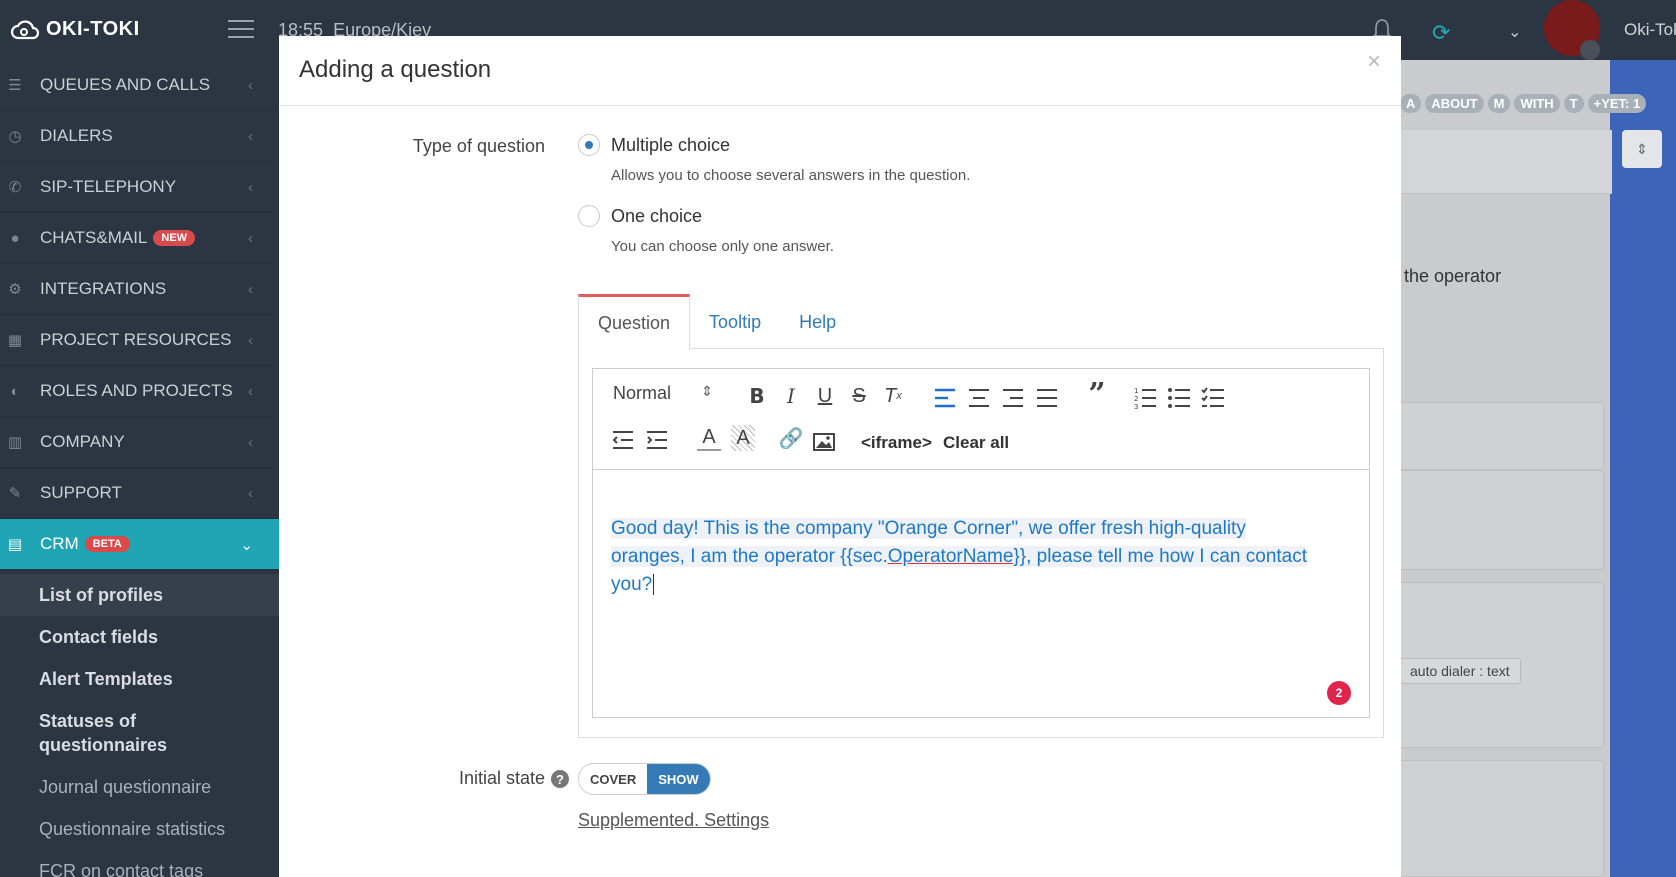 Image resolution: width=1676 pixels, height=877 pixels. Describe the element at coordinates (1136, 391) in the screenshot. I see `svg-text: 1` at that location.